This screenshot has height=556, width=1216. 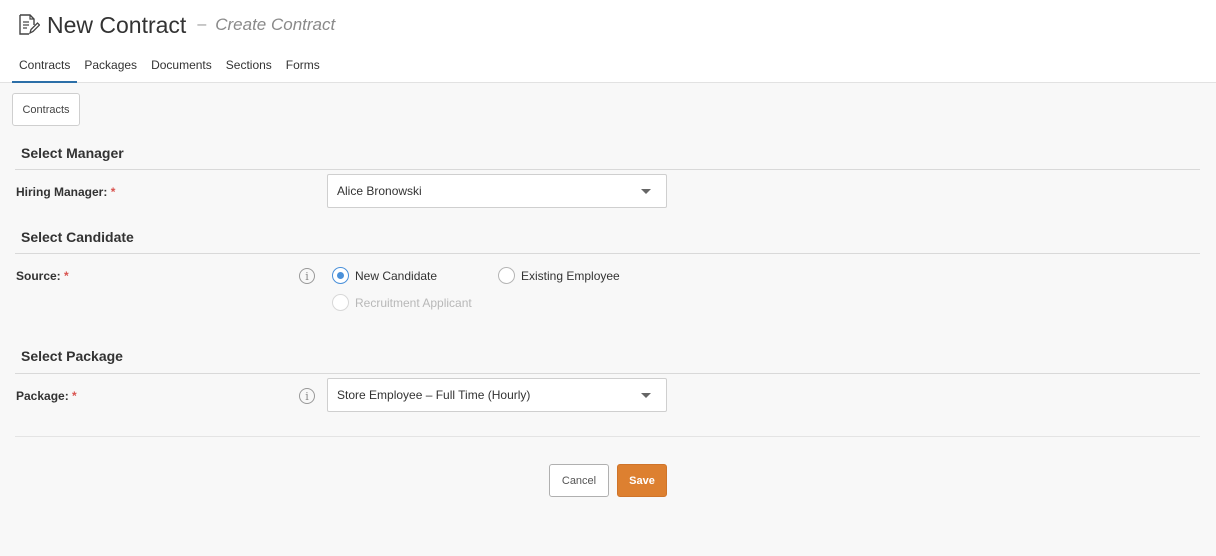 I want to click on radio-label: New Candidate, so click(x=396, y=275).